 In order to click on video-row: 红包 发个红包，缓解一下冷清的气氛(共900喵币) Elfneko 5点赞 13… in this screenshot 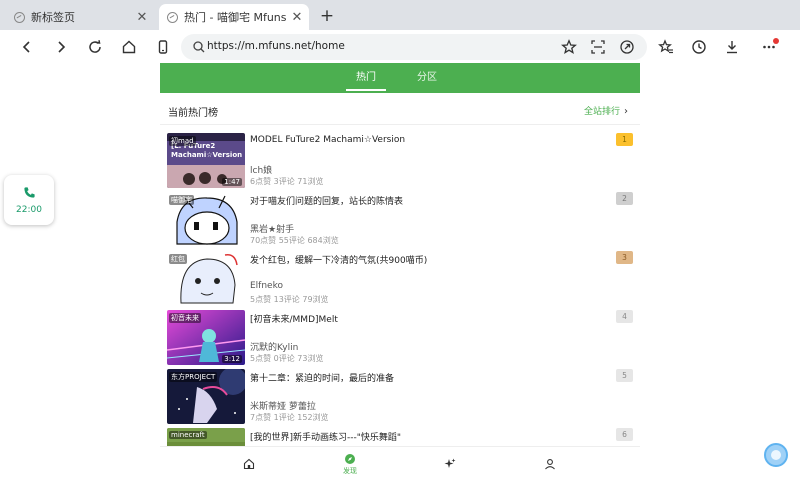, I will do `click(400, 278)`.